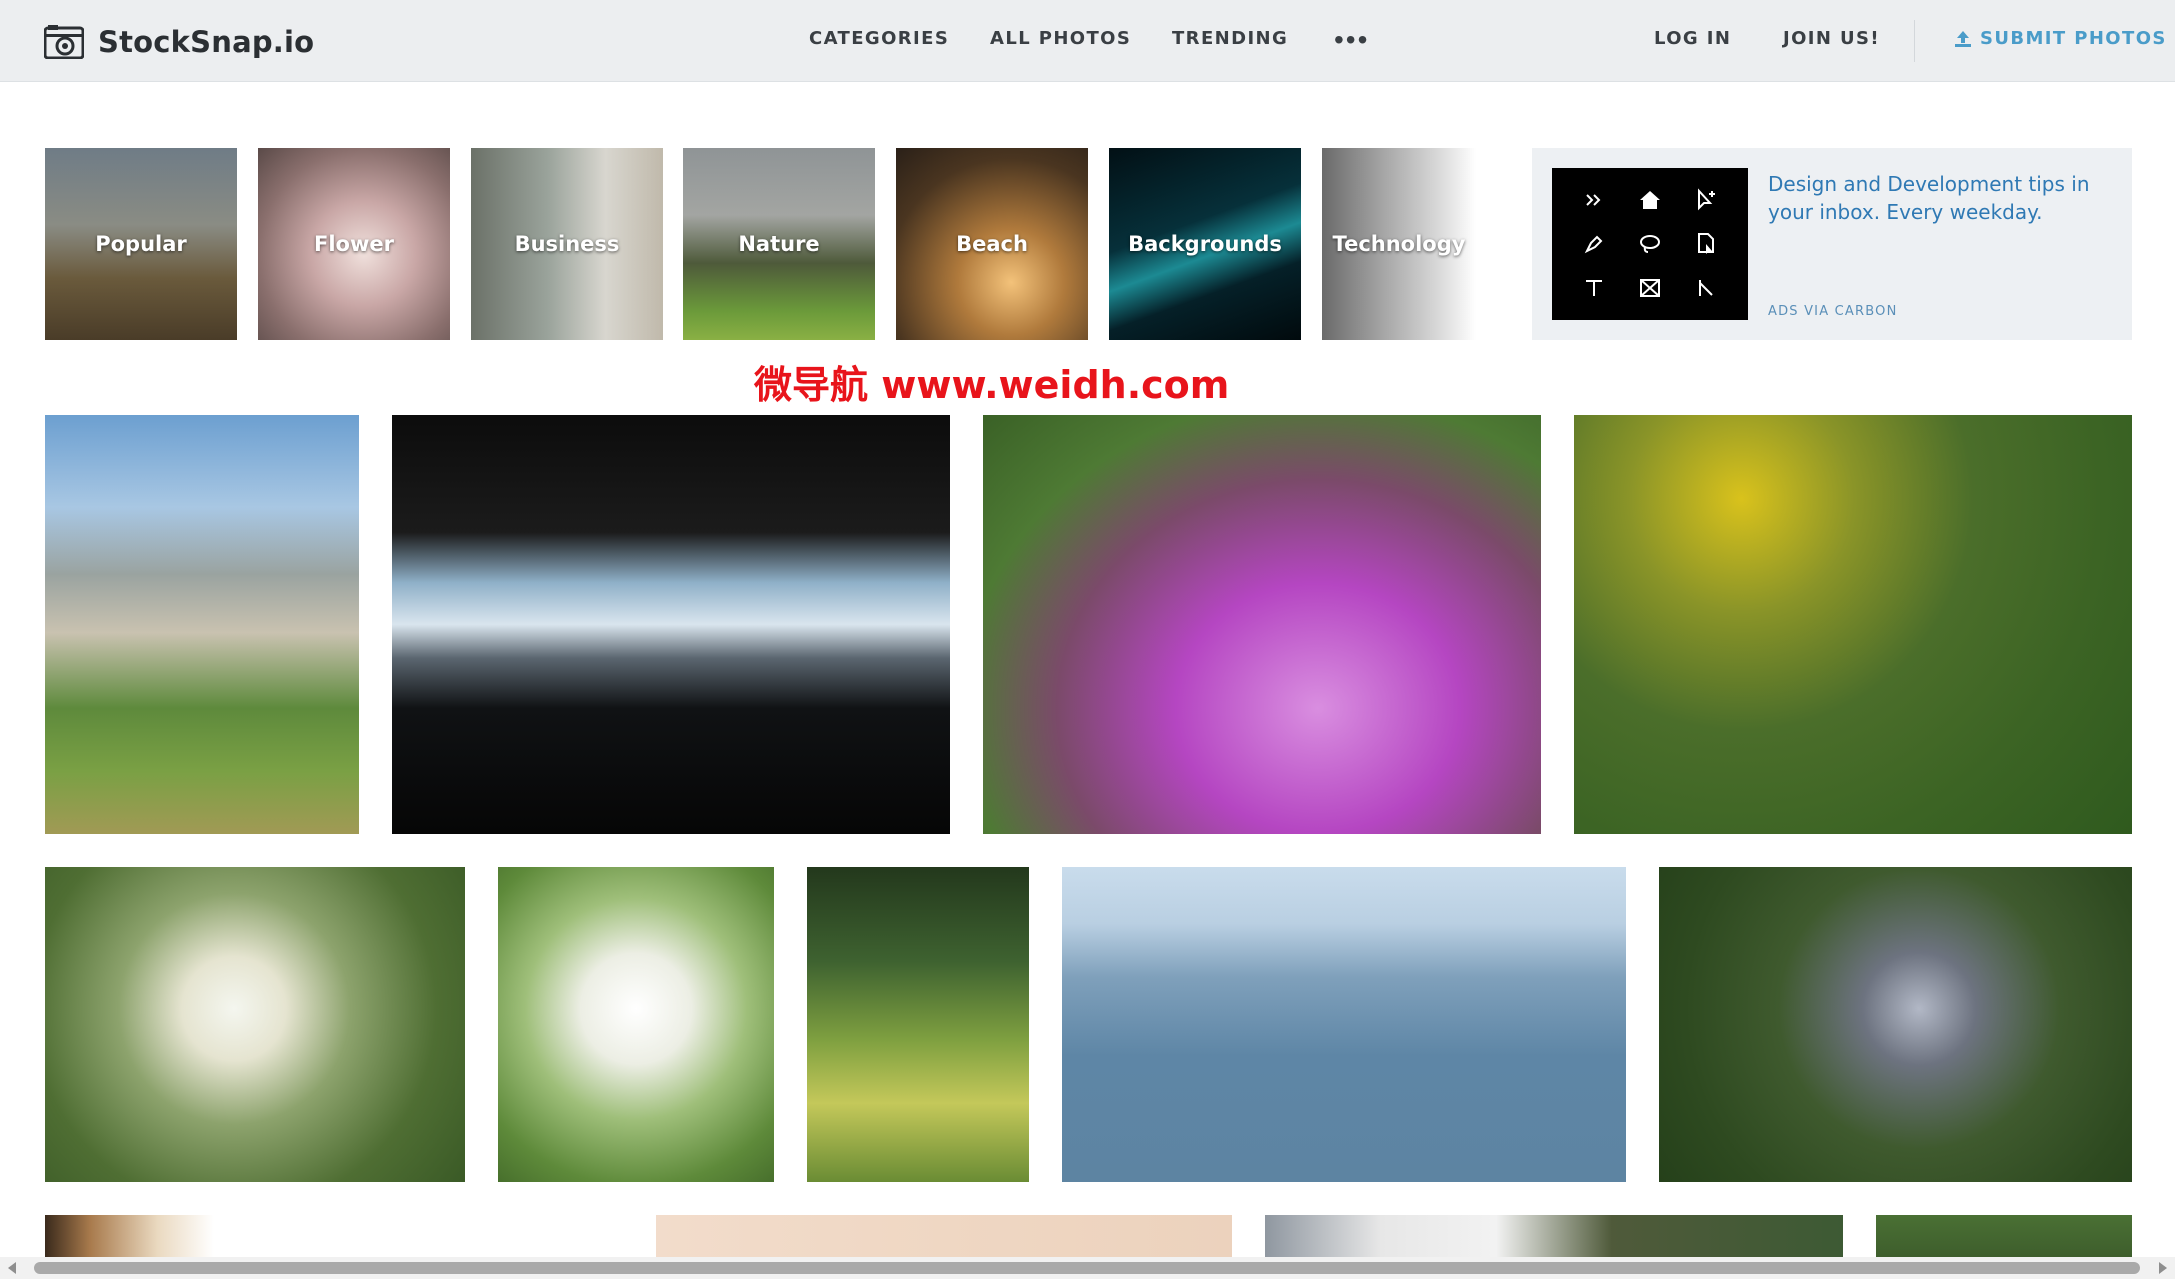  I want to click on submit-photos-button: SUBMIT PHOTOS, so click(2060, 38).